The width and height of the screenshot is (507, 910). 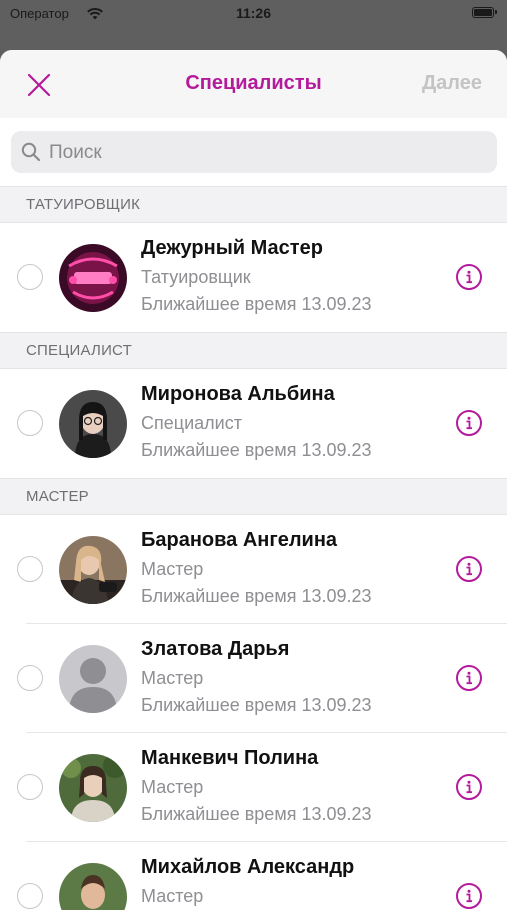 What do you see at coordinates (93, 679) in the screenshot?
I see `avatar-placeholder` at bounding box center [93, 679].